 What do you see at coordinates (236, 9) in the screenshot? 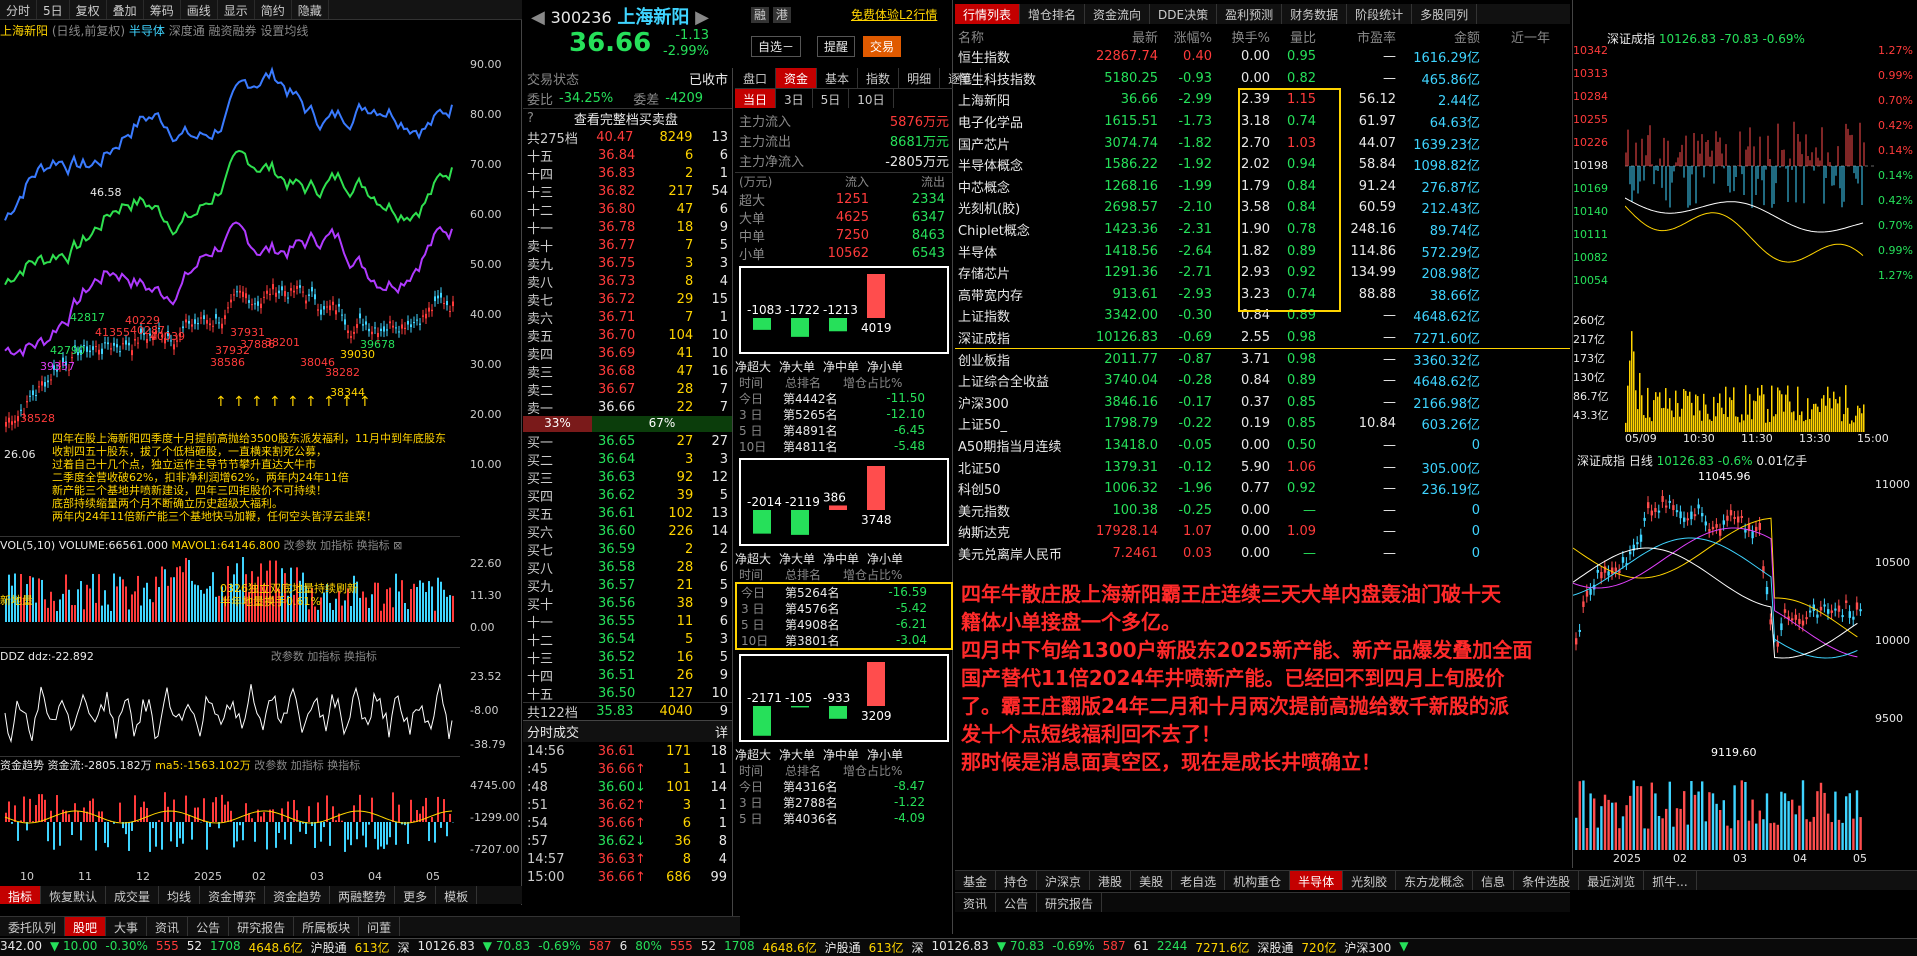
I see `toolbar-button-6: 显示` at bounding box center [236, 9].